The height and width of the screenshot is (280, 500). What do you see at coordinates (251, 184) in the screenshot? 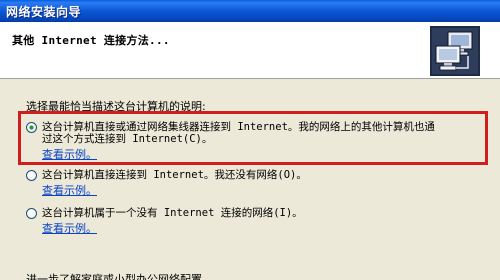
I see `option-direct-connection: 这台计算机直接连接到 Internet。我还没有网络(O)。 查看示例。` at bounding box center [251, 184].